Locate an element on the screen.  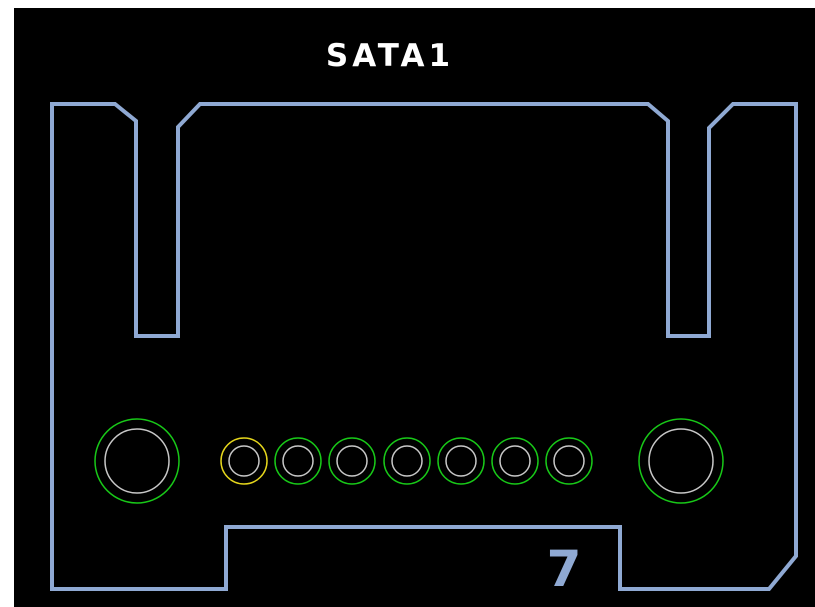
pin-pad-7-ring is located at coordinates (569, 461).